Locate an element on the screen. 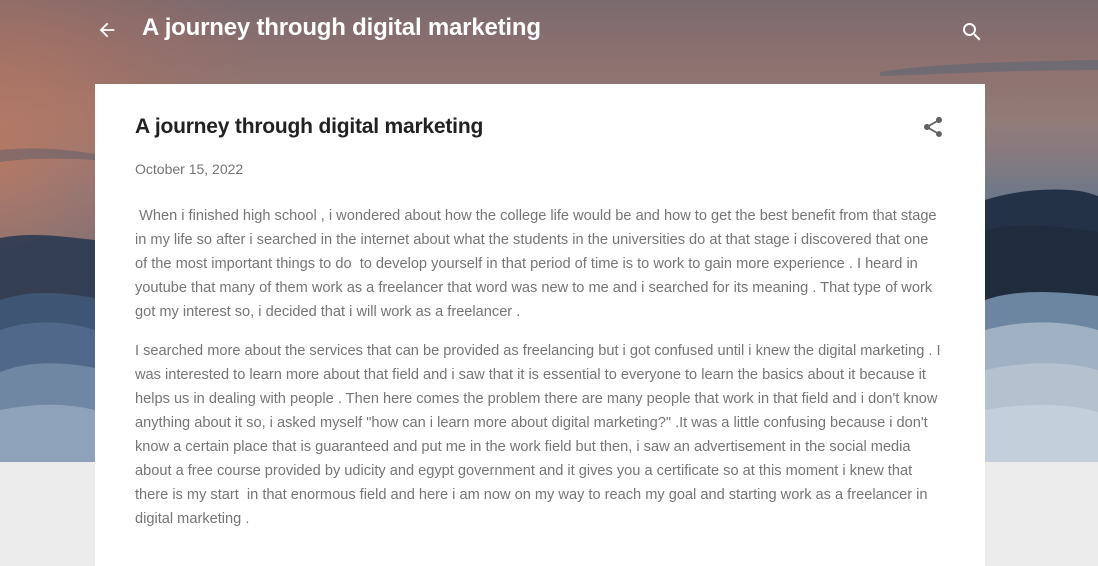 Image resolution: width=1098 pixels, height=566 pixels. back-button is located at coordinates (107, 30).